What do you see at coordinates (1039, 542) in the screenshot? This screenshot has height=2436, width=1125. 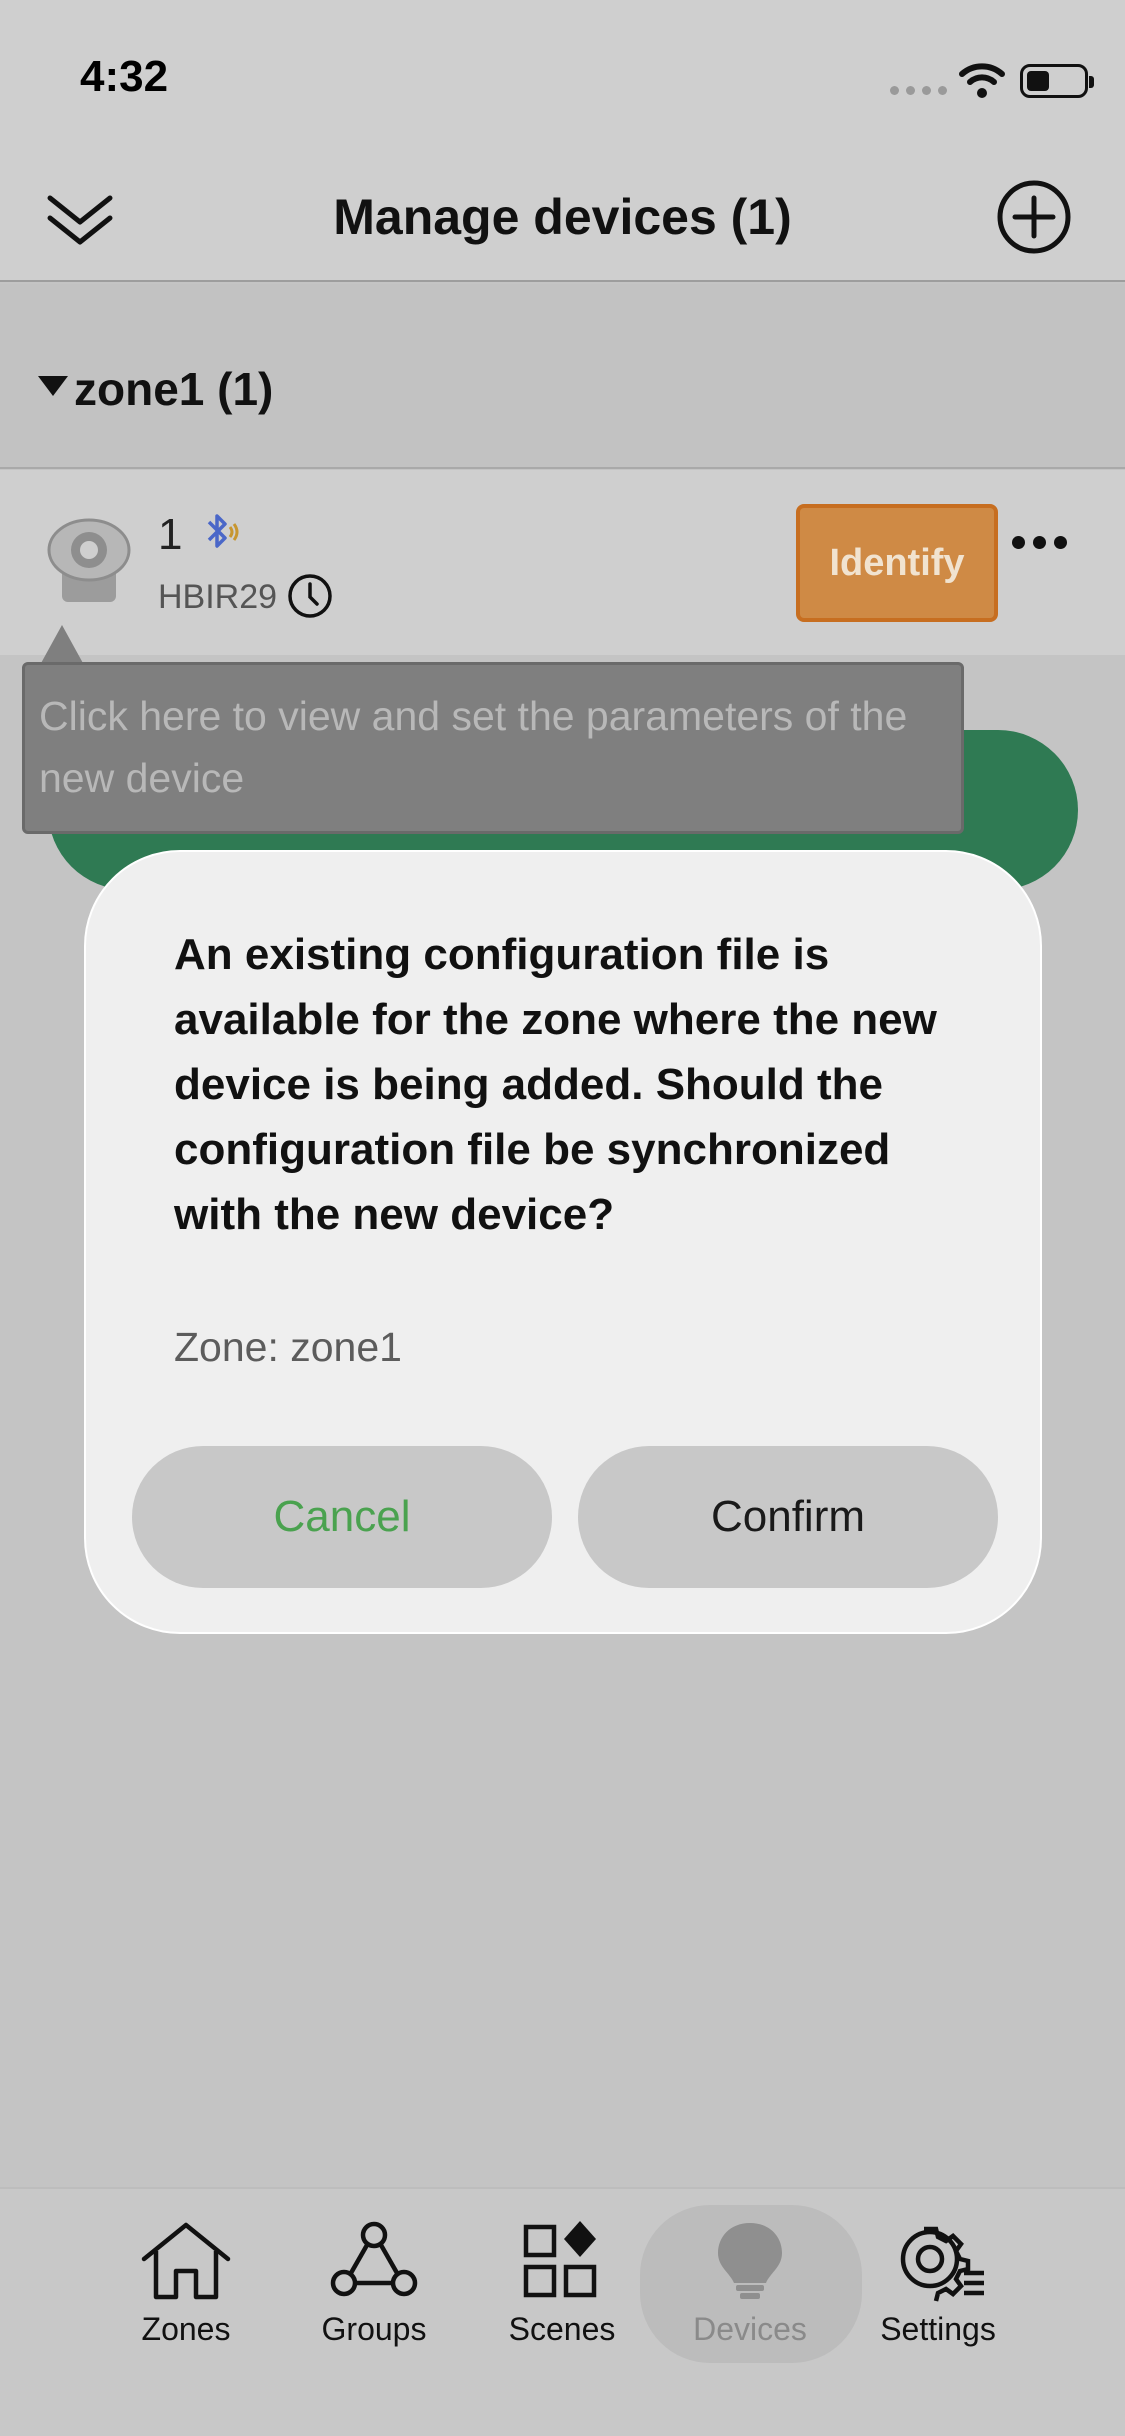 I see `more-options-icon` at bounding box center [1039, 542].